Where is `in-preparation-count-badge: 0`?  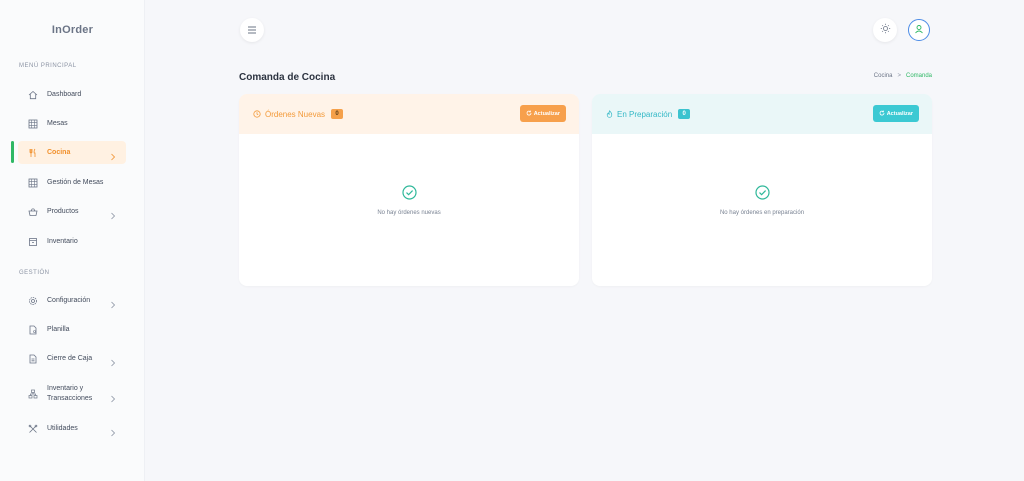
in-preparation-count-badge: 0 is located at coordinates (684, 114).